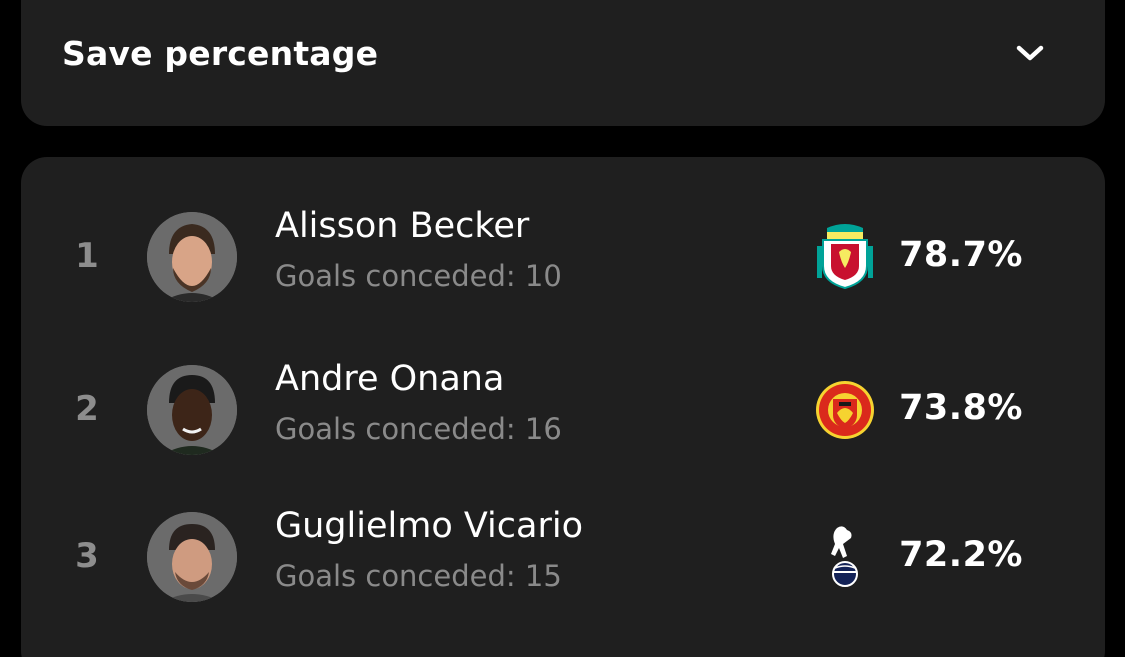  Describe the element at coordinates (845, 410) in the screenshot. I see `manchester-united-crest-icon` at that location.